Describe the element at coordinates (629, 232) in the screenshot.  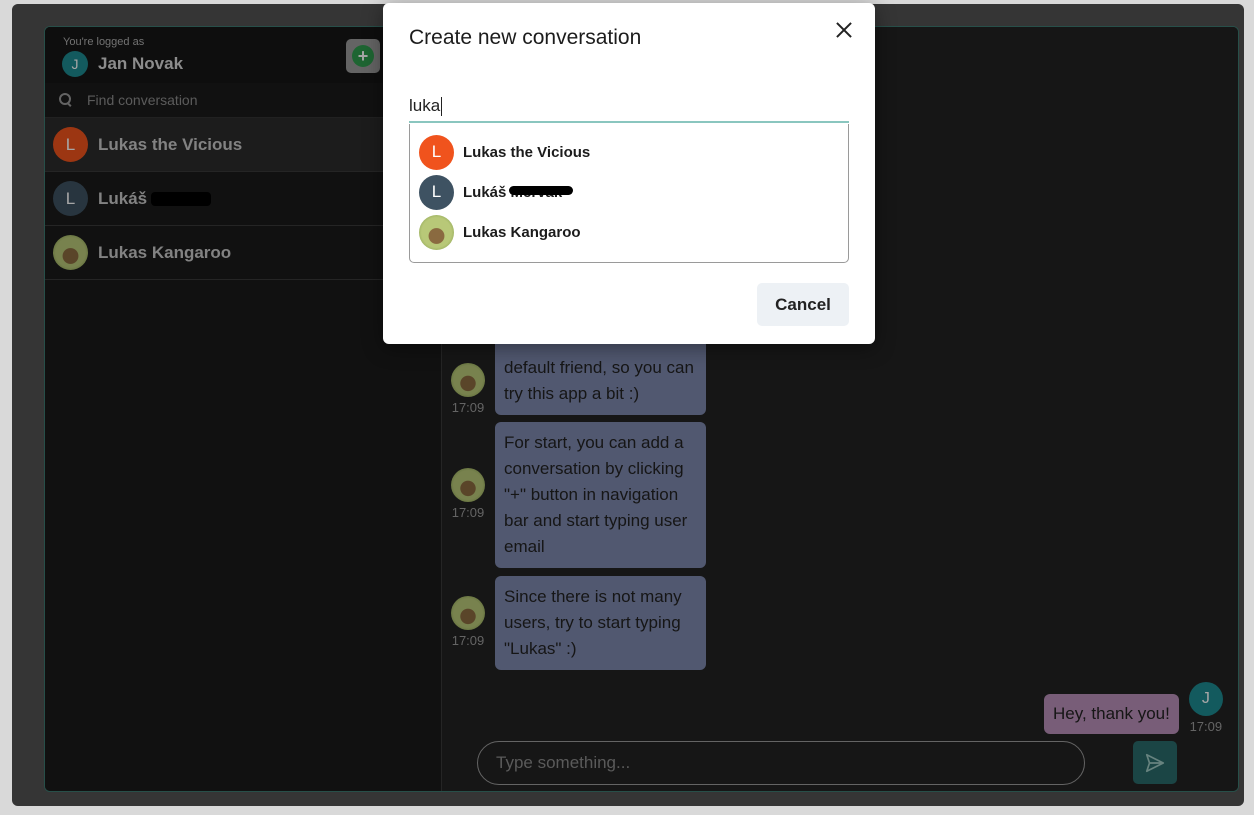
I see `result-item: Lukas Kangaroo` at that location.